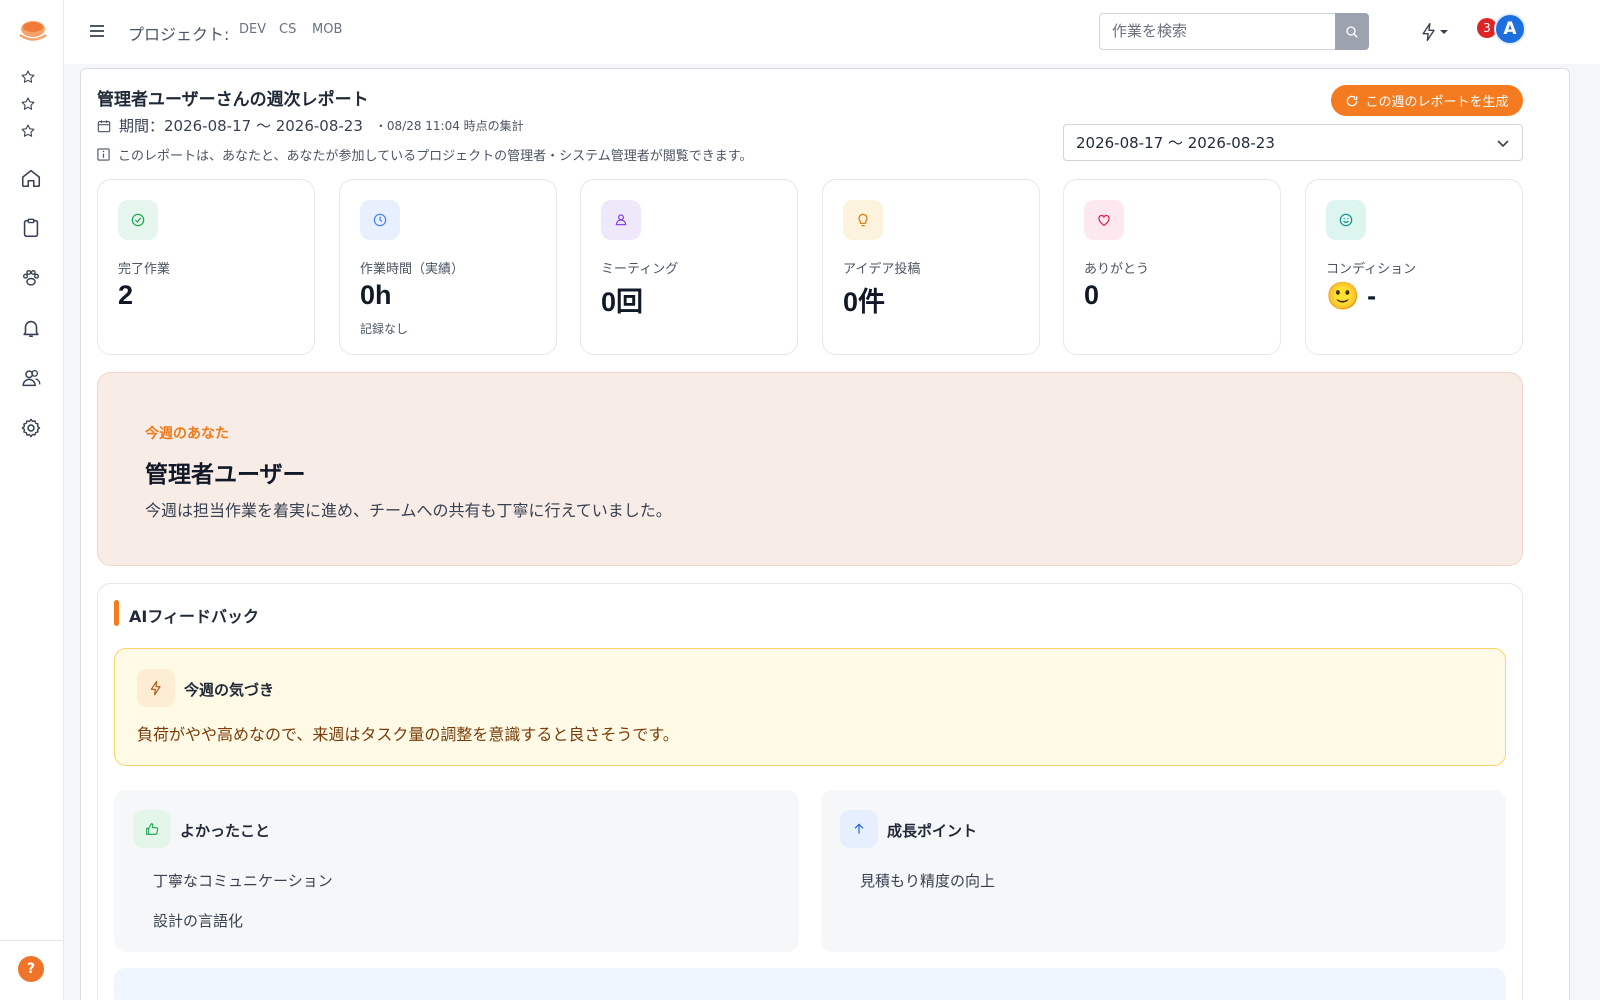  Describe the element at coordinates (229, 690) in the screenshot. I see `insight-title: 今週の気づき` at that location.